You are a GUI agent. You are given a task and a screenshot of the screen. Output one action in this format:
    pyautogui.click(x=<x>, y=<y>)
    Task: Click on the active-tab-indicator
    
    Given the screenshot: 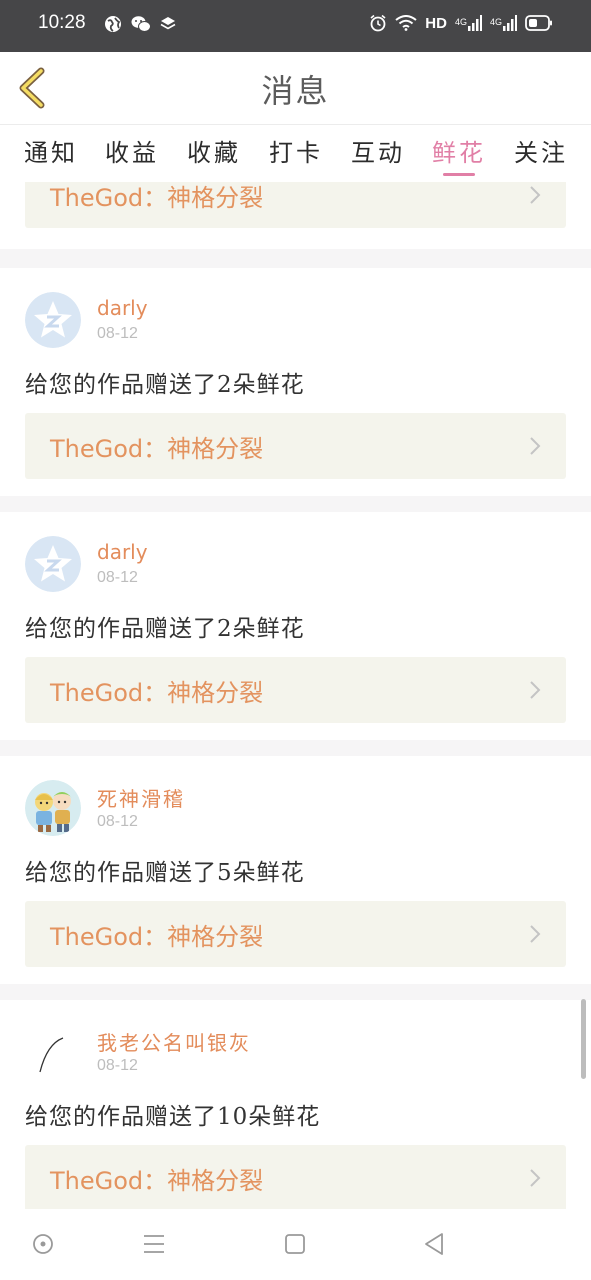 What is the action you would take?
    pyautogui.click(x=459, y=174)
    